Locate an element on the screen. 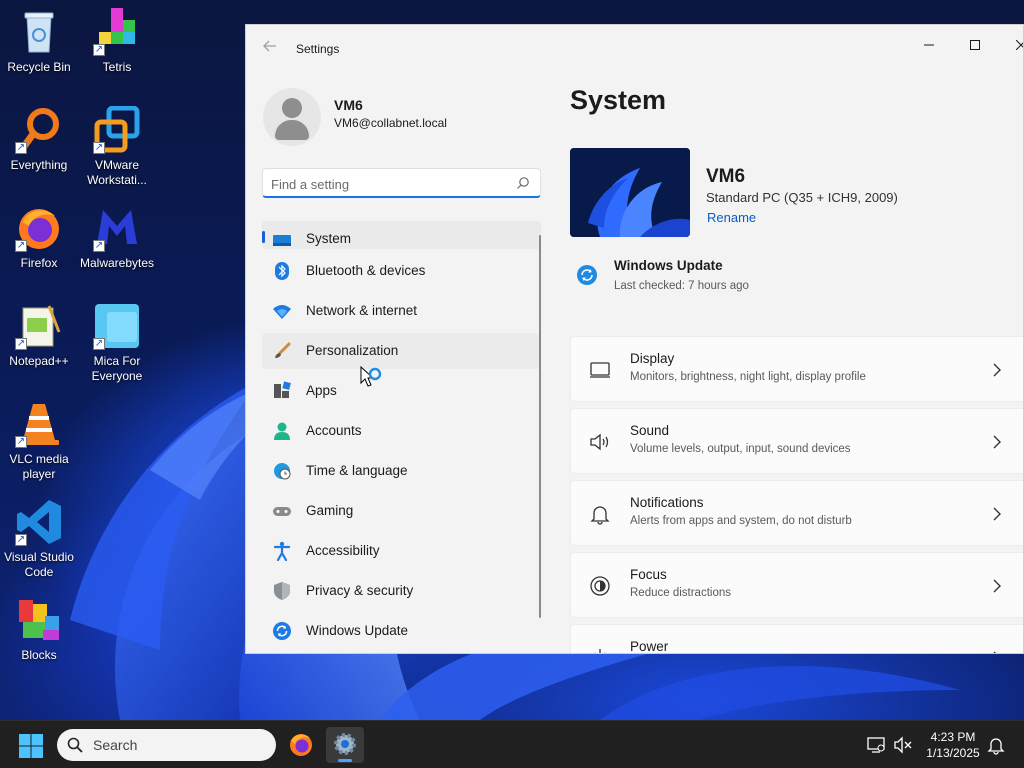  desktop-icon-label: Everything is located at coordinates (39, 165).